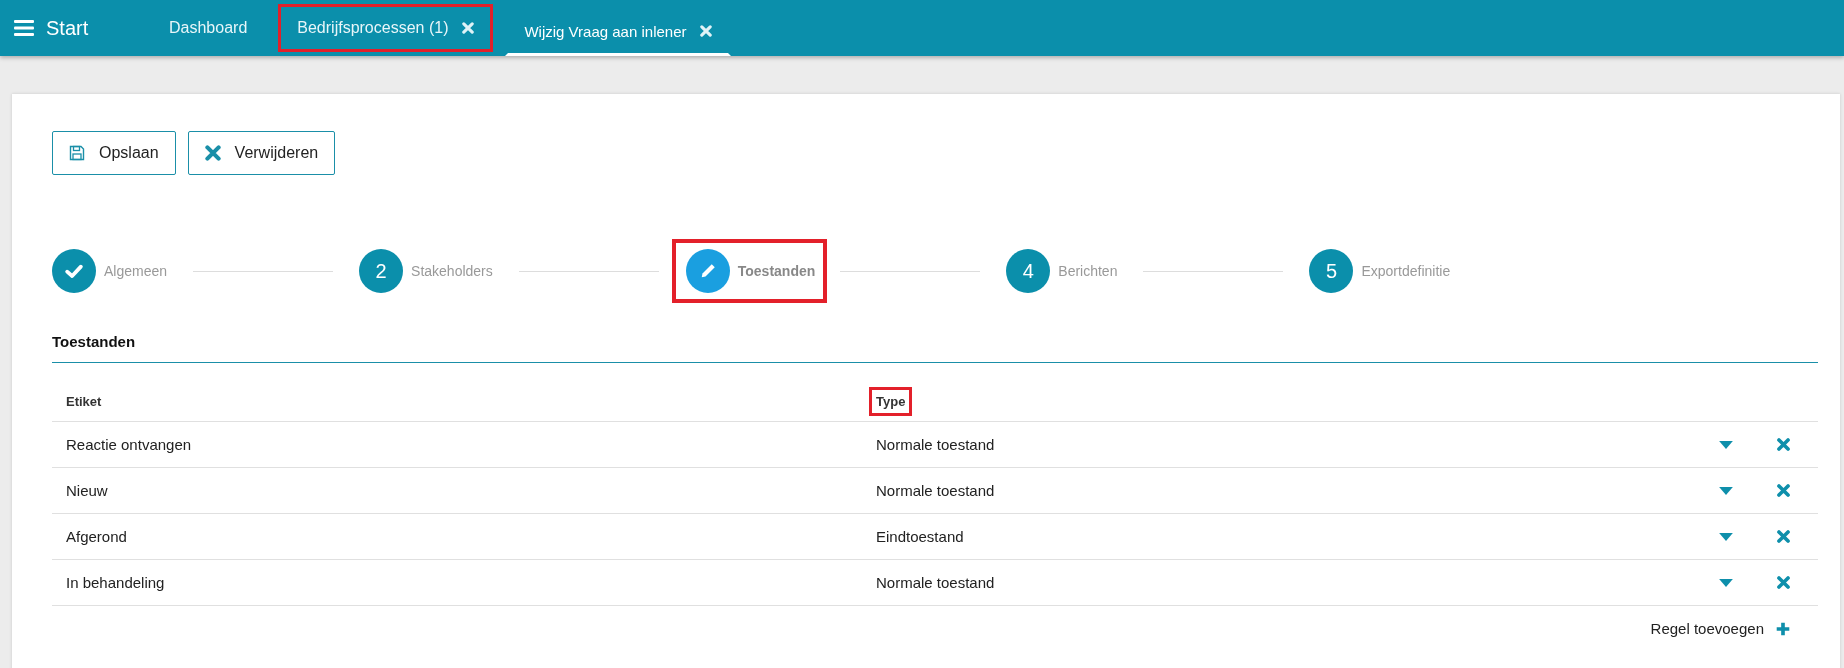  I want to click on column-header: Type, so click(891, 401).